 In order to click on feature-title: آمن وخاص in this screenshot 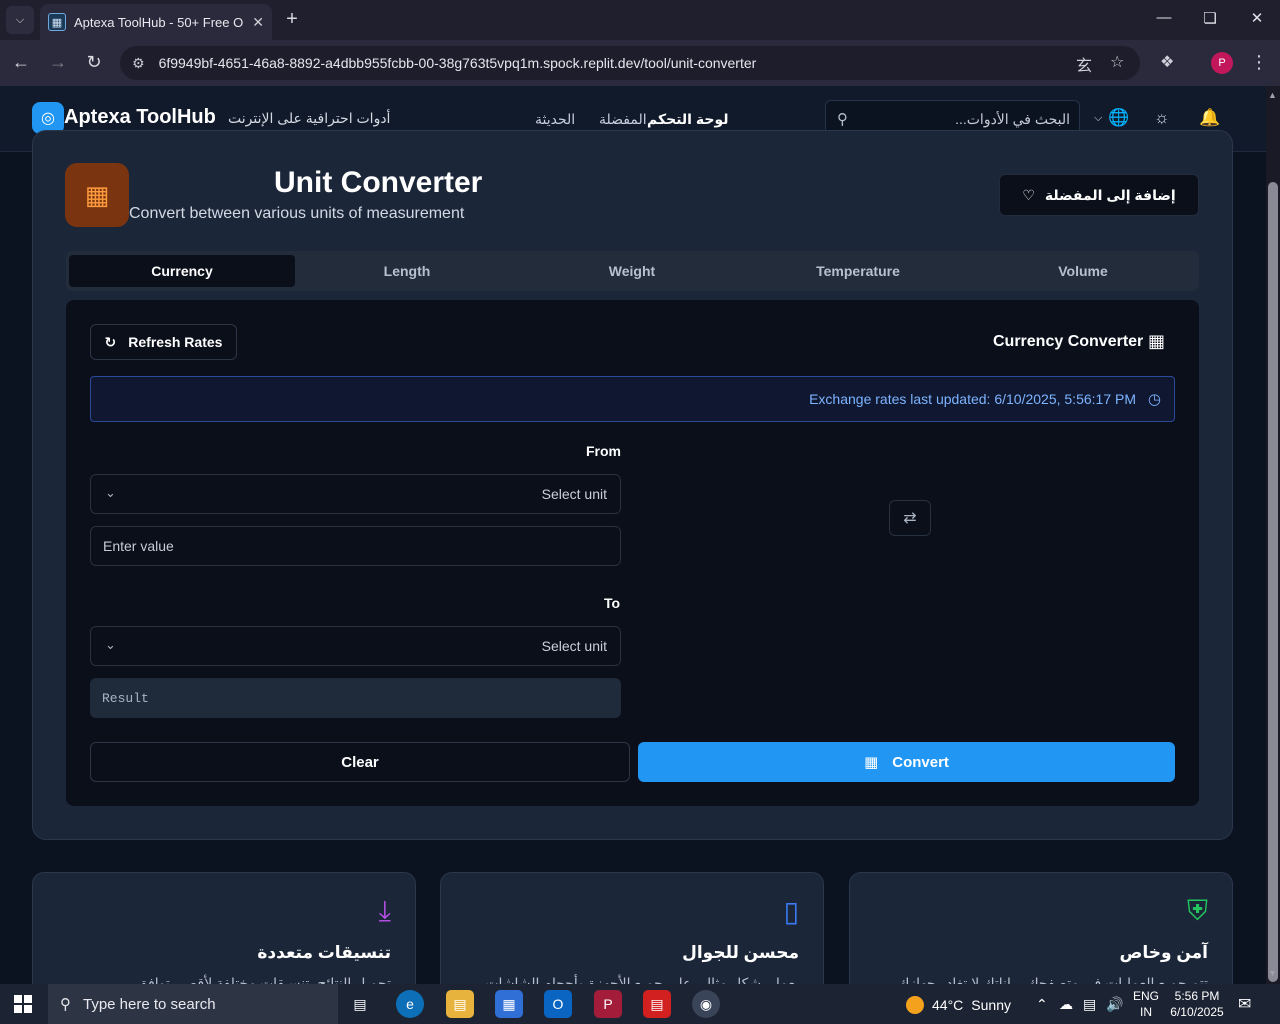, I will do `click(1163, 952)`.